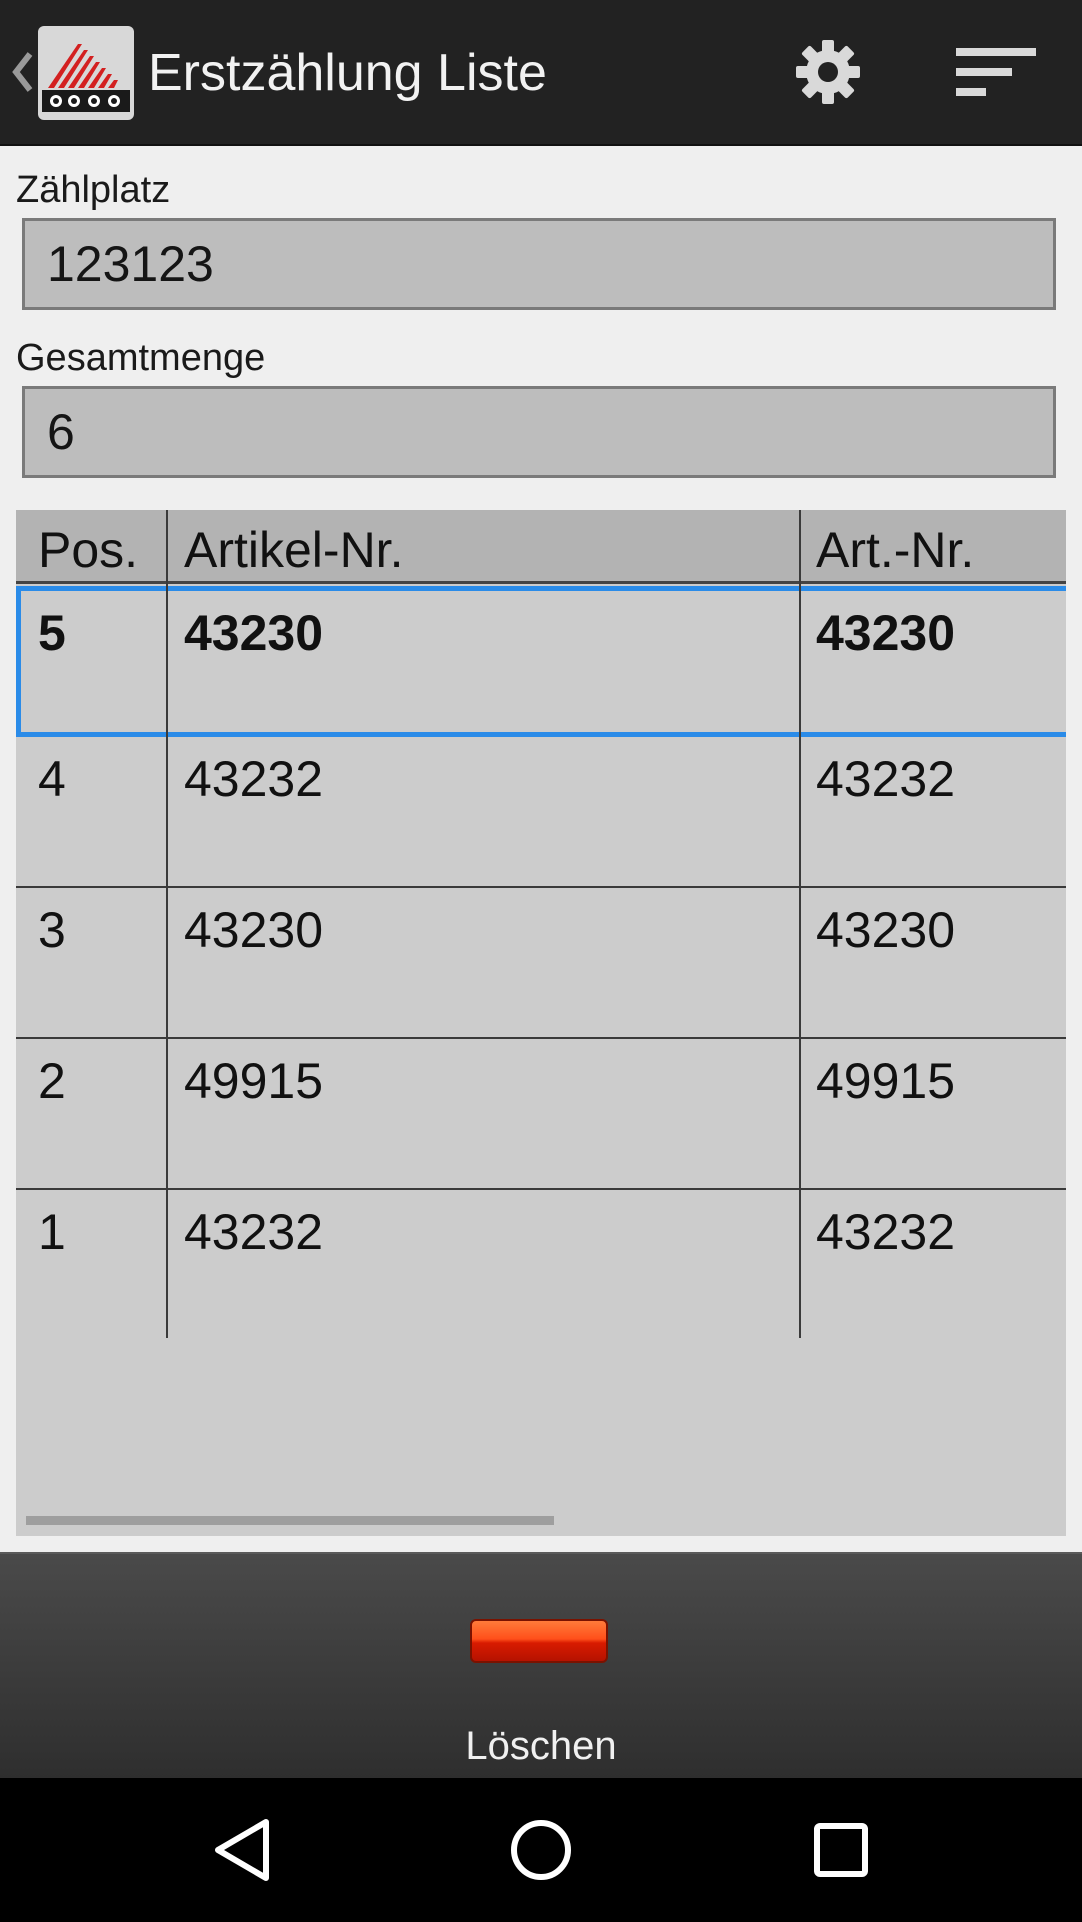 The width and height of the screenshot is (1082, 1922). Describe the element at coordinates (141, 358) in the screenshot. I see `total-quantity-label: Gesamtmenge` at that location.